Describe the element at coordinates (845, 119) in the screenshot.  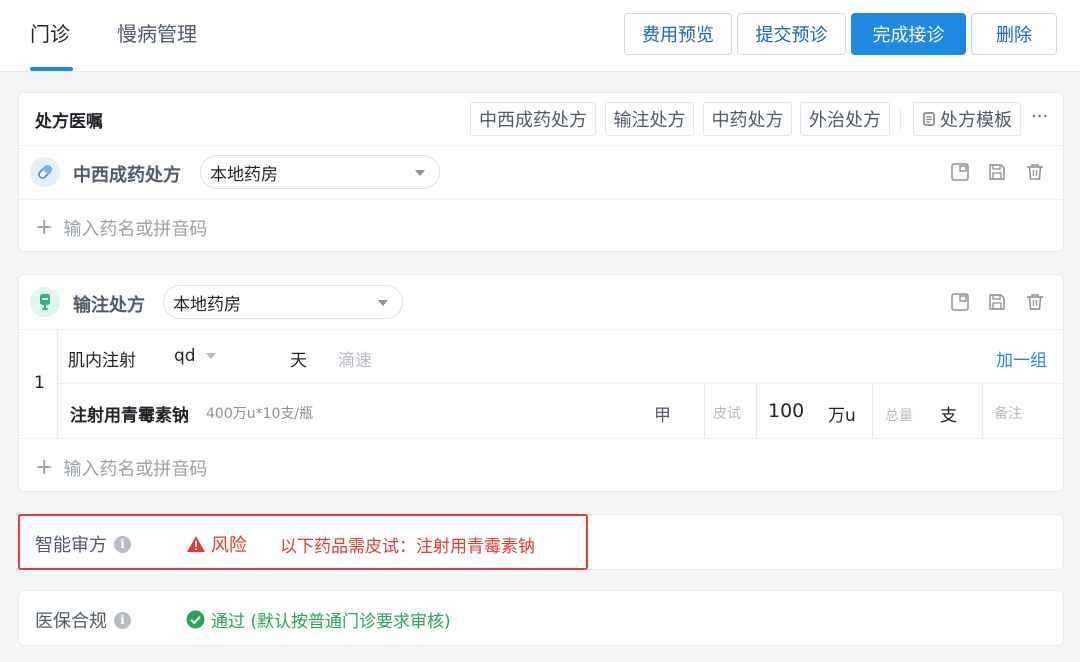
I see `chip-external-rx: 外治处方` at that location.